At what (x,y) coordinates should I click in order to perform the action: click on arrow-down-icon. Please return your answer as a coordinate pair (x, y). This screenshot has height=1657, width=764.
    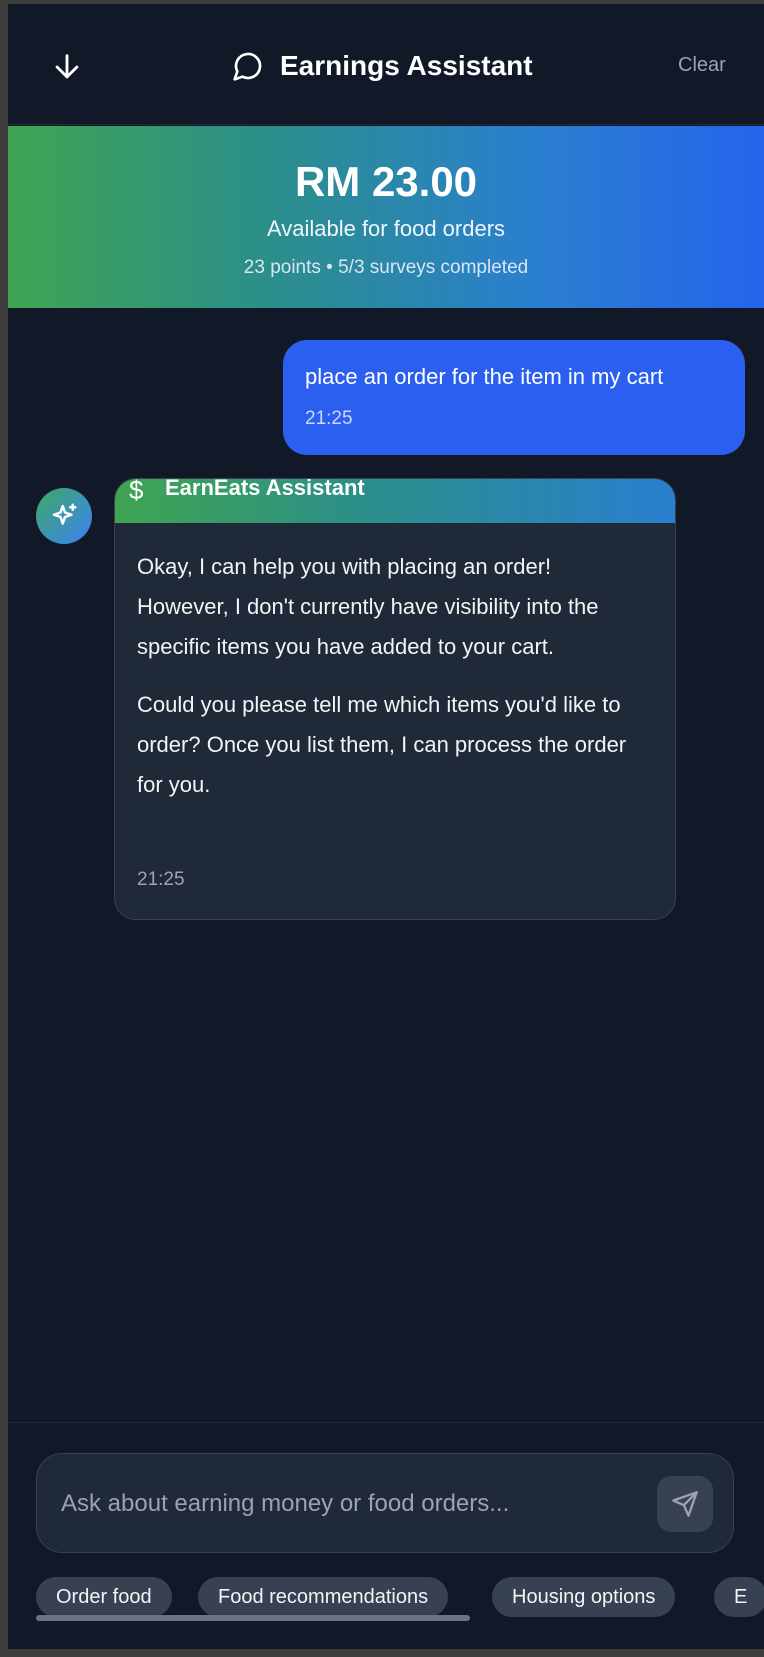
    Looking at the image, I should click on (67, 66).